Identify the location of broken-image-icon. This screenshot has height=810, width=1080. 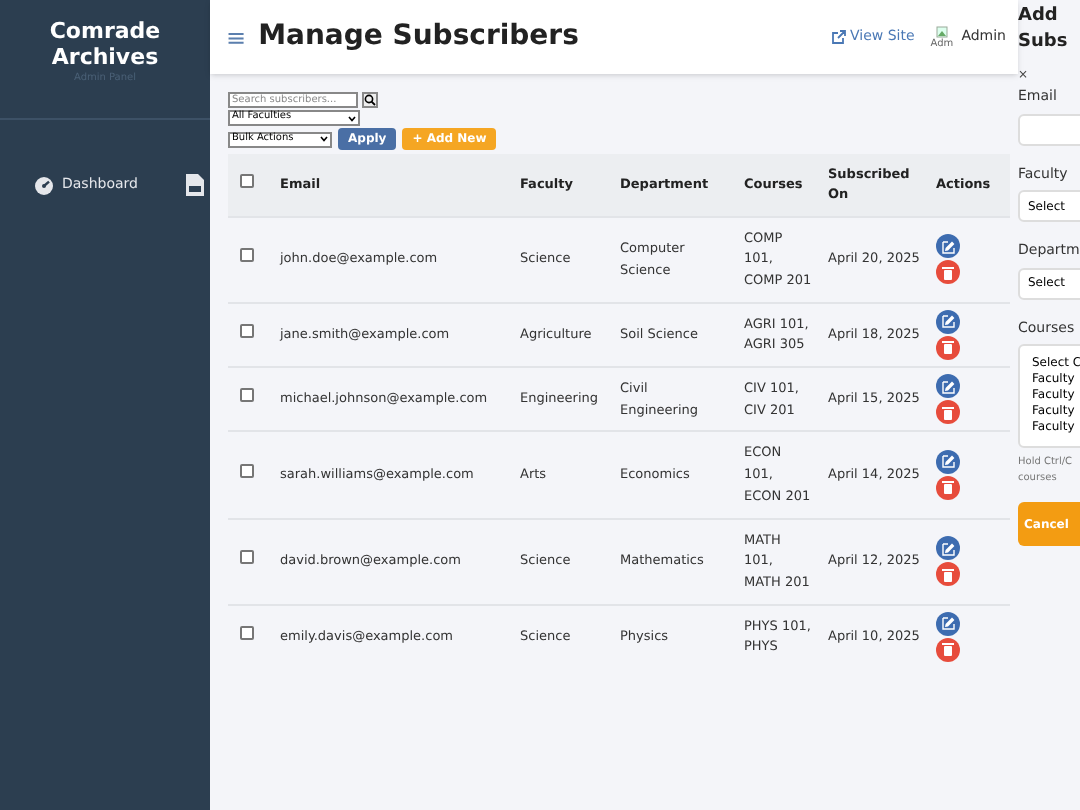
(941, 31).